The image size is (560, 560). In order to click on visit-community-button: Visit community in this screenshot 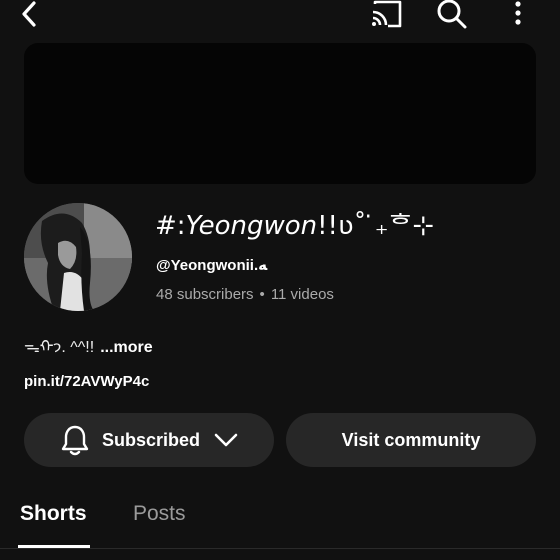, I will do `click(411, 440)`.